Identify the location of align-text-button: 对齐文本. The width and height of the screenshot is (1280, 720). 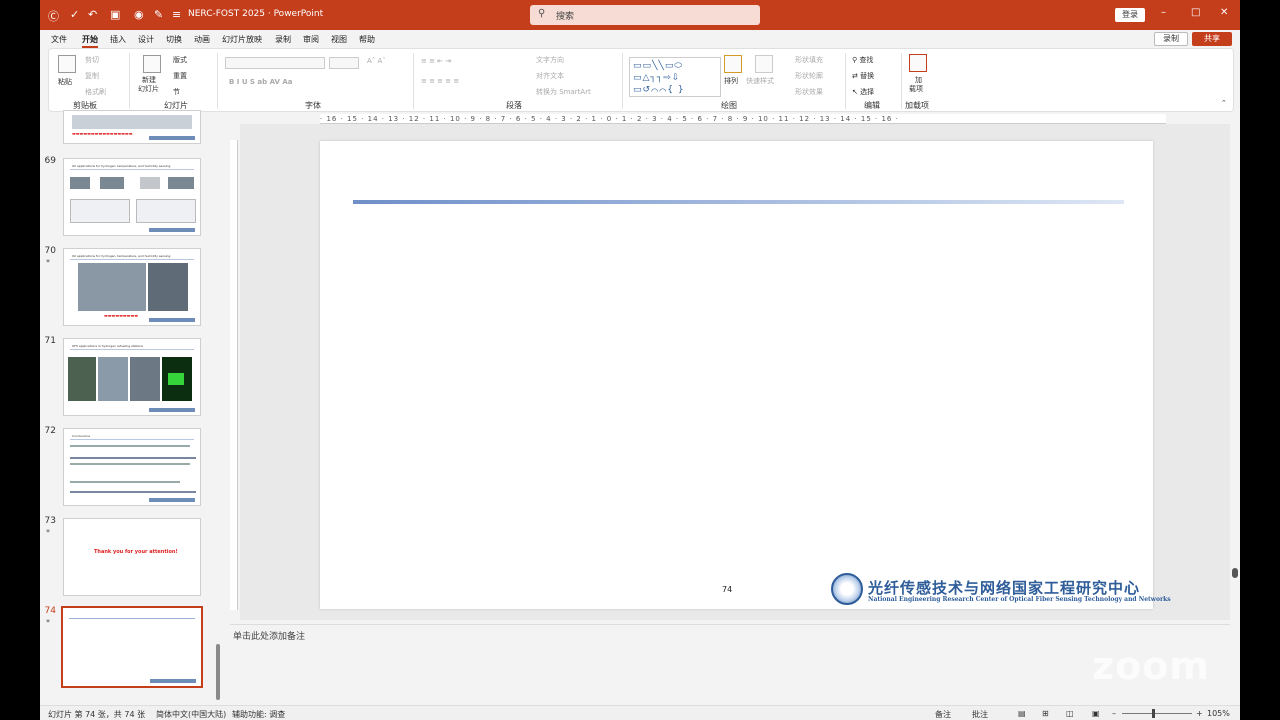
(550, 76).